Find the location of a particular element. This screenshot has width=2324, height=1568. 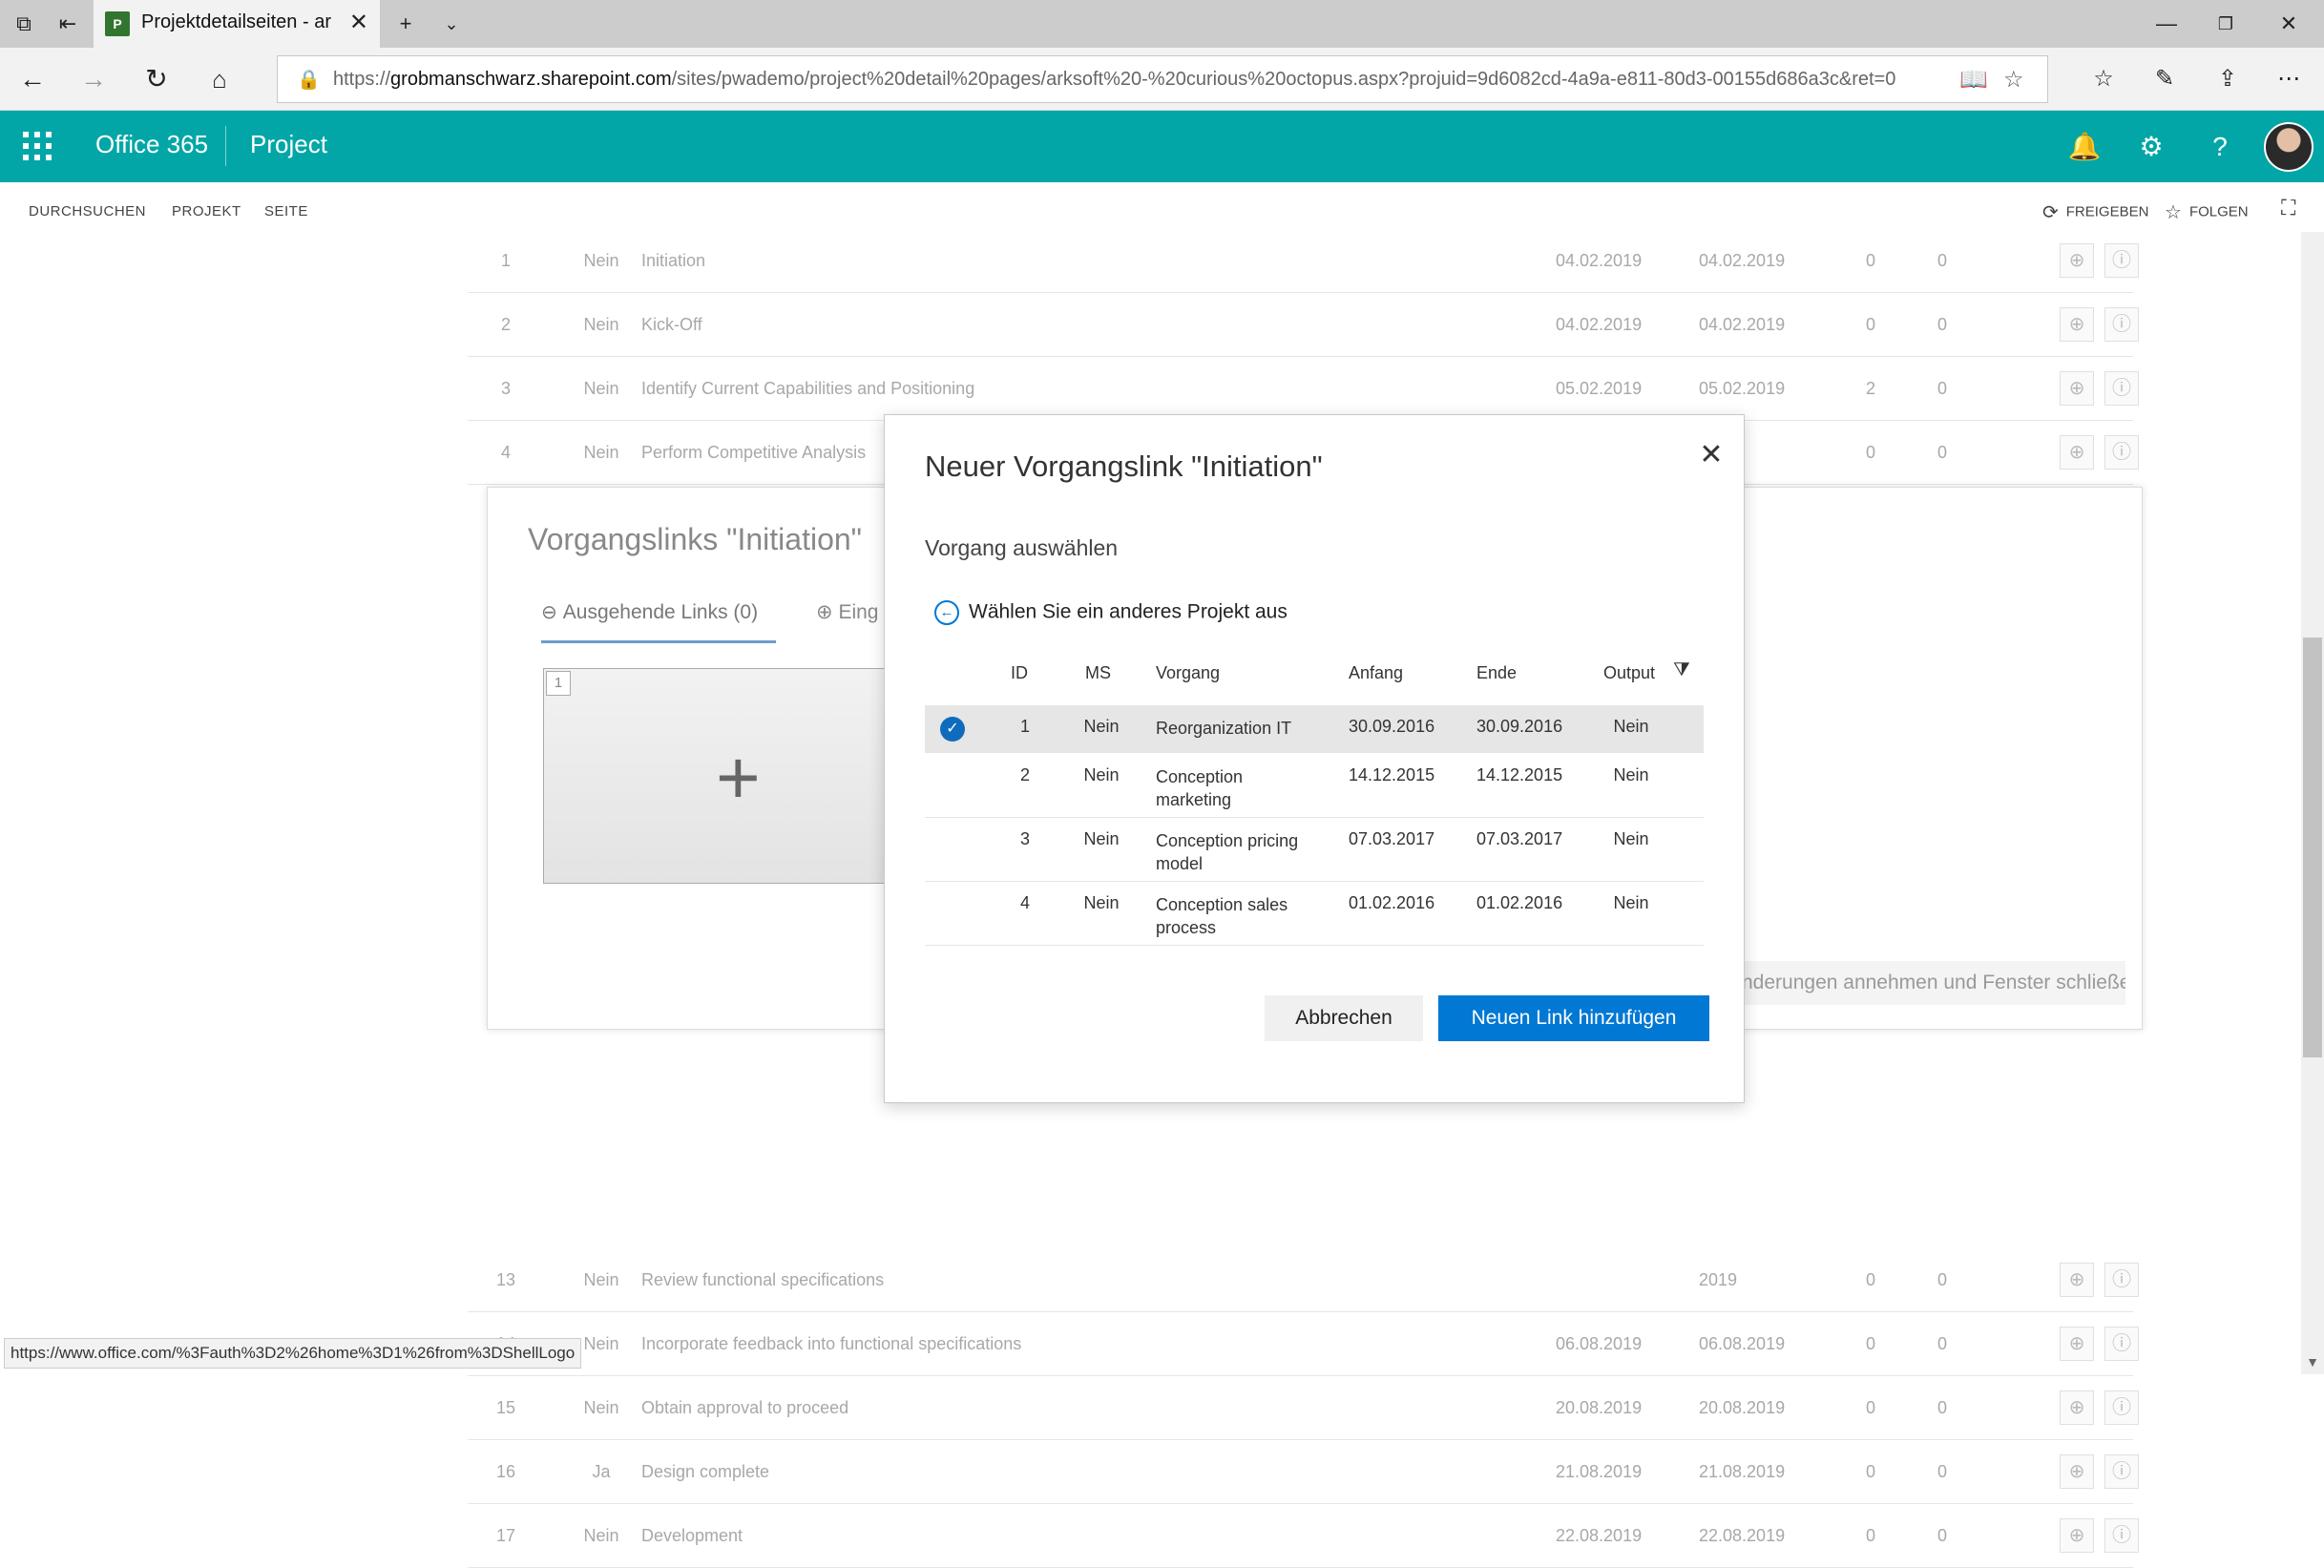

column-header-end: Ende is located at coordinates (1497, 673).